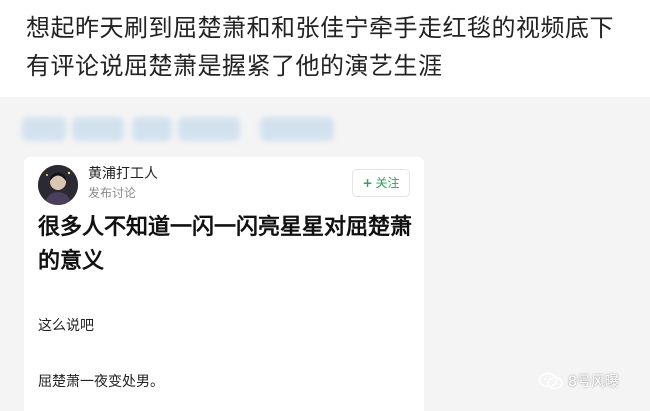  Describe the element at coordinates (550, 381) in the screenshot. I see `wechat-icon` at that location.